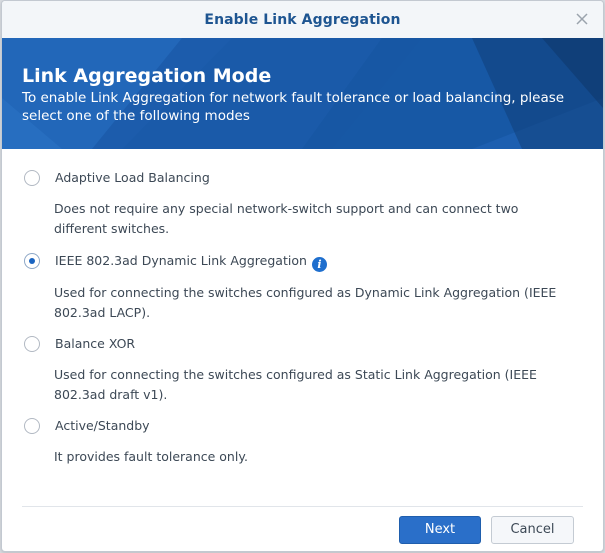  I want to click on radio-ieee-802-3ad, so click(32, 261).